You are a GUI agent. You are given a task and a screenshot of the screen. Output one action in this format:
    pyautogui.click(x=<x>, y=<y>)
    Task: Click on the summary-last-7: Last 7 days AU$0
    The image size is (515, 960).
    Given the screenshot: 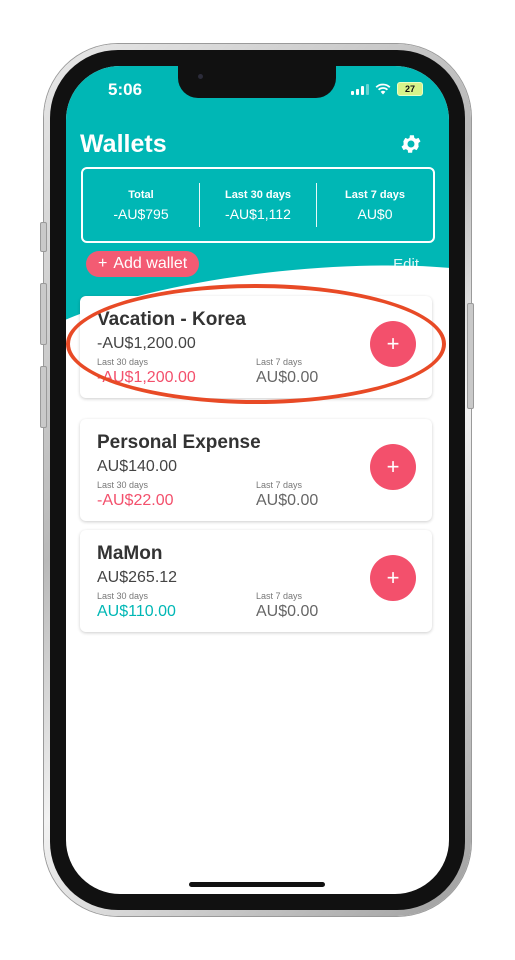 What is the action you would take?
    pyautogui.click(x=374, y=205)
    